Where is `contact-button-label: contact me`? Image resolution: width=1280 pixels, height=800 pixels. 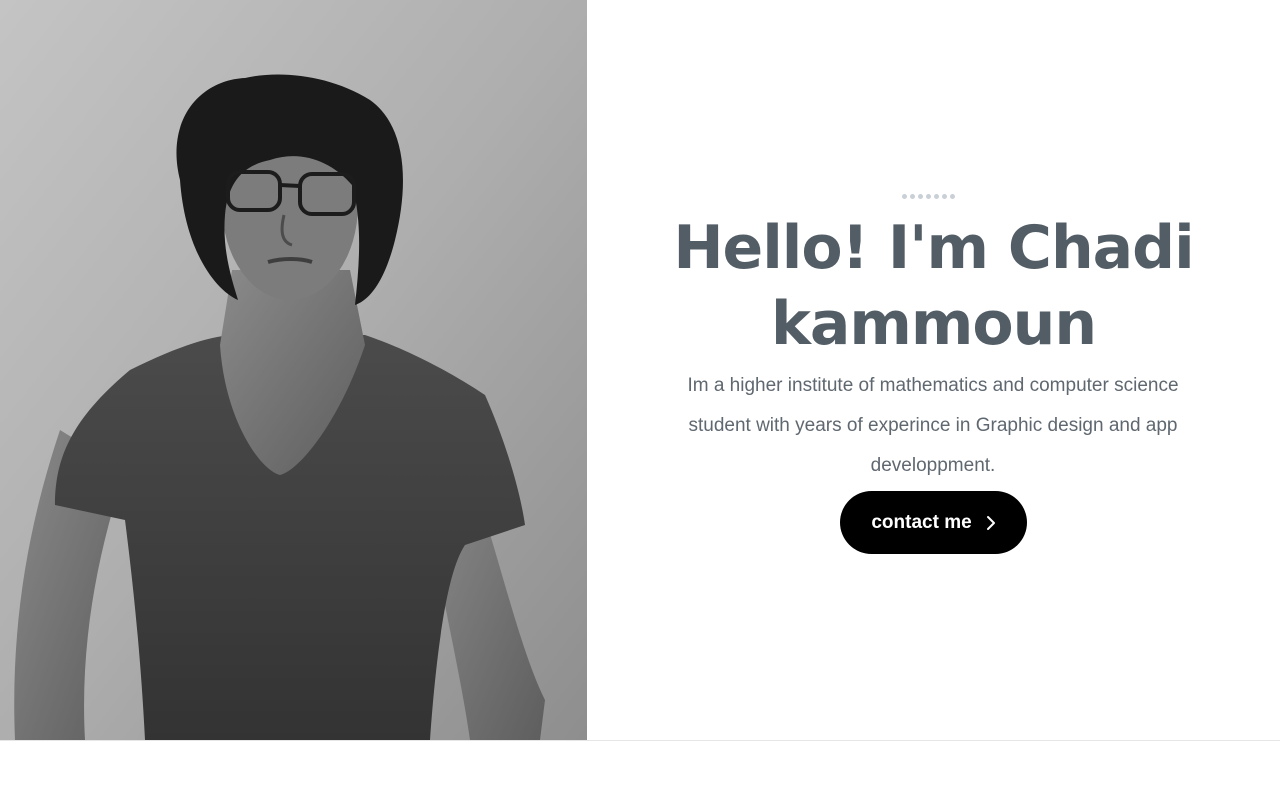
contact-button-label: contact me is located at coordinates (921, 522).